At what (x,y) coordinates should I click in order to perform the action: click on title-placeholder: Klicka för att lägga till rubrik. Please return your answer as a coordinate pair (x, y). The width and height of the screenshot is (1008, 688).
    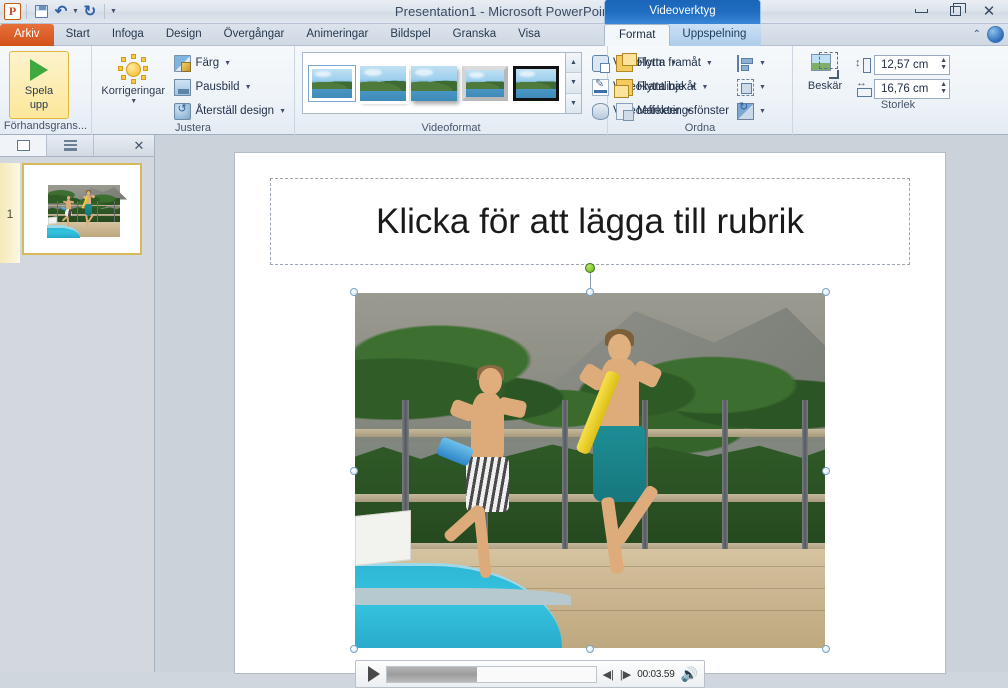
    Looking at the image, I should click on (590, 221).